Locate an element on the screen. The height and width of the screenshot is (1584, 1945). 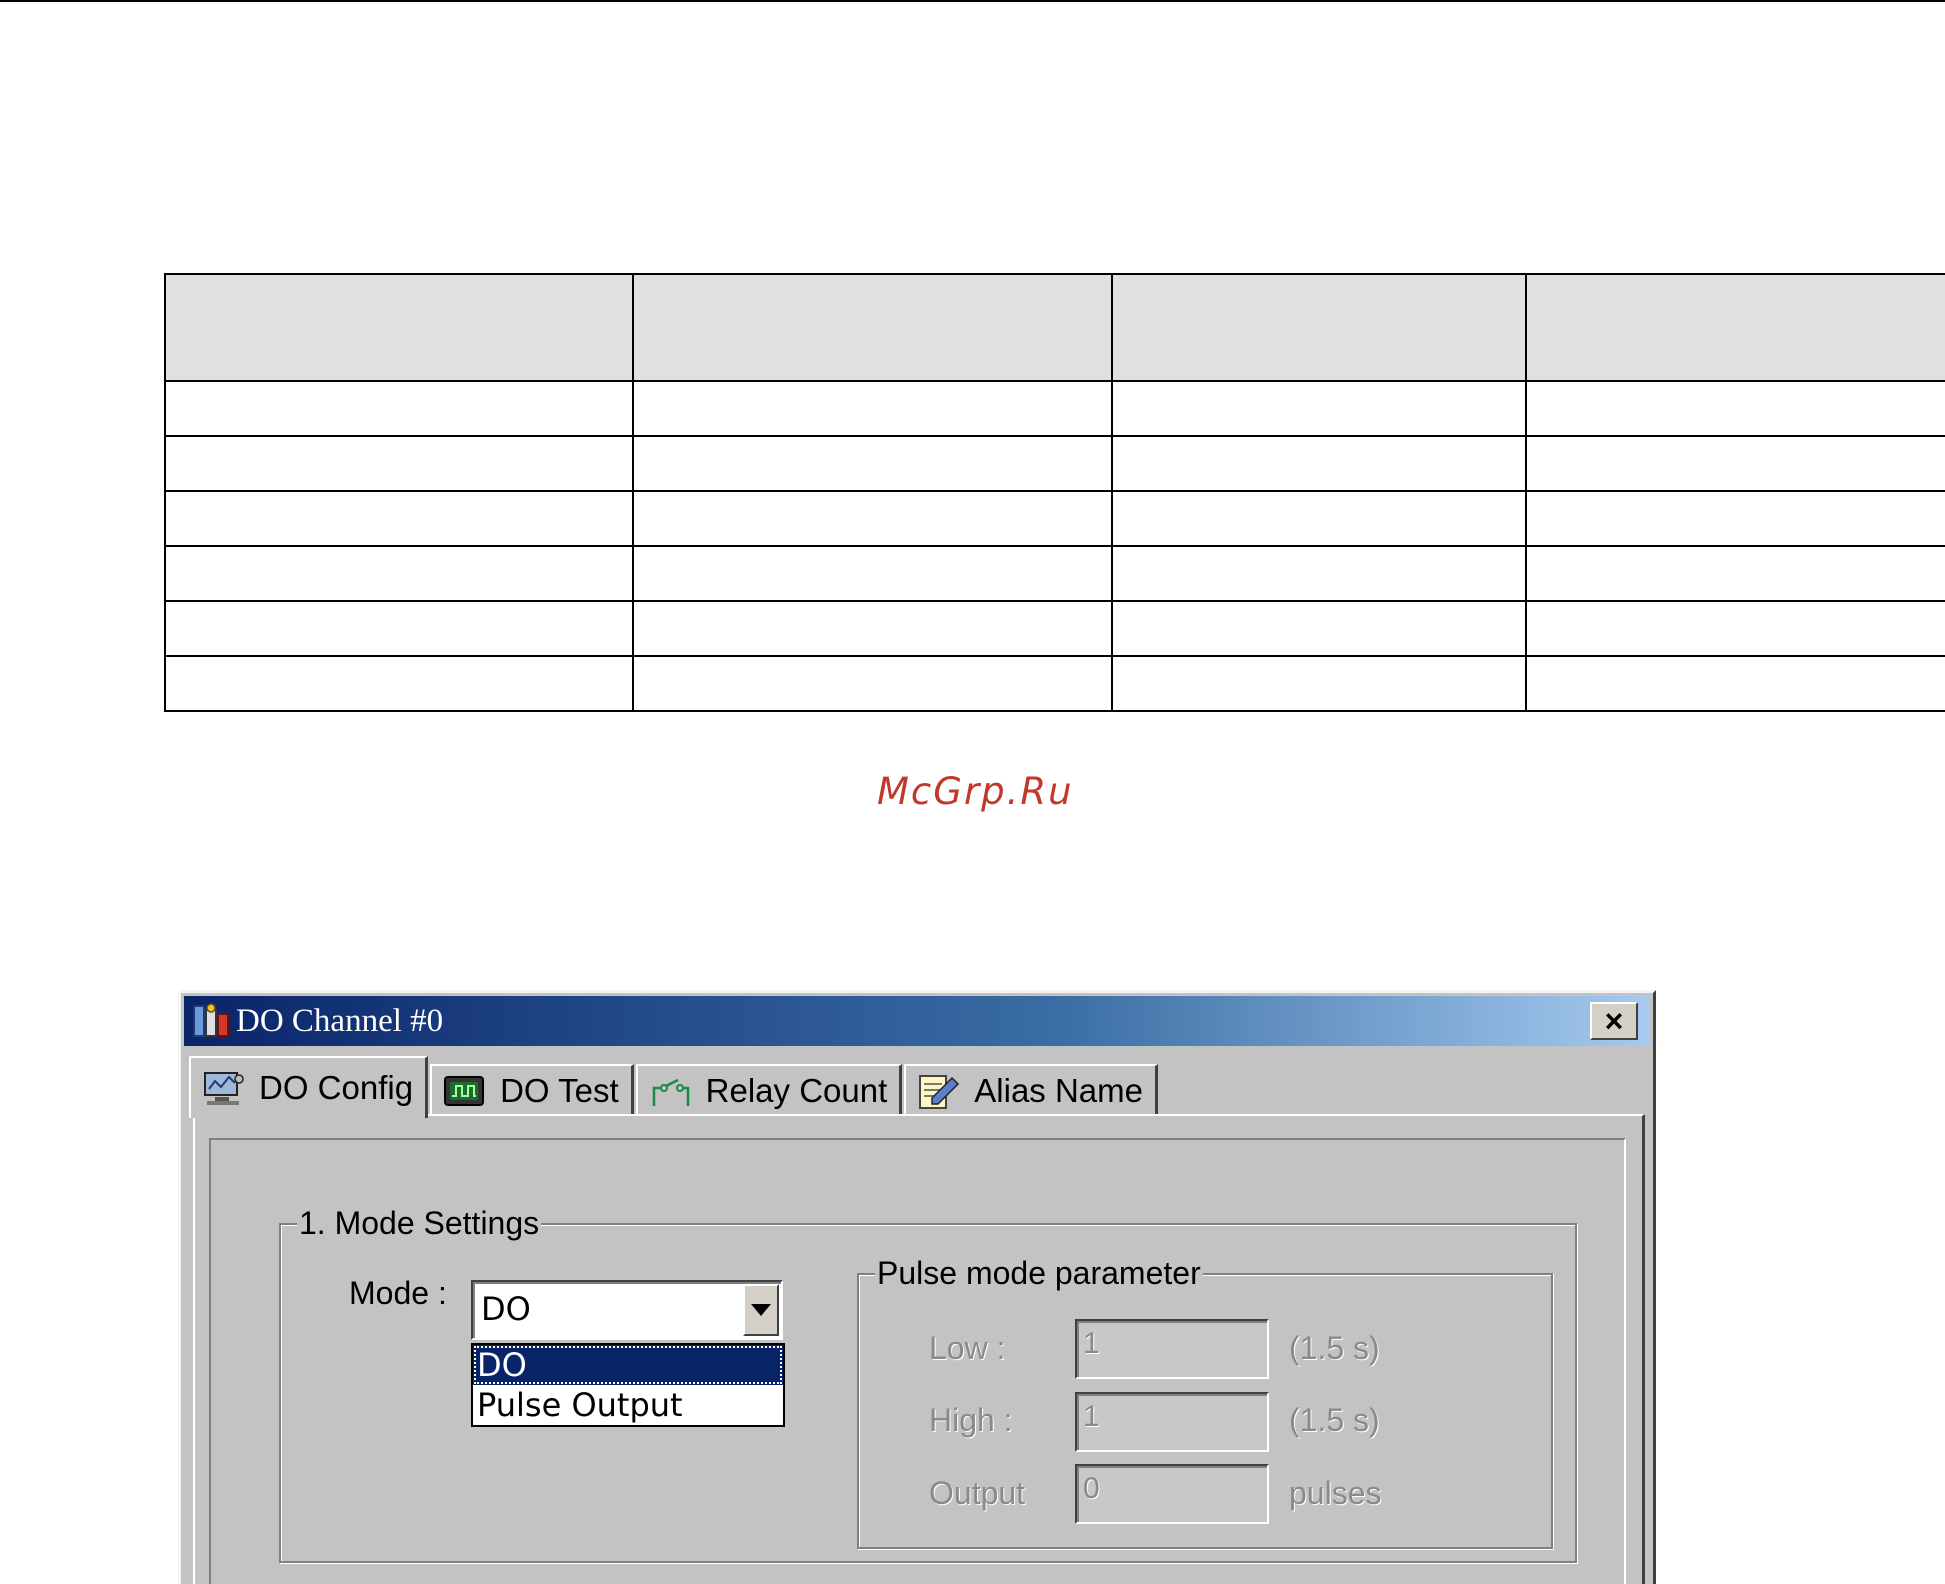
mode-select: DO is located at coordinates (627, 1310).